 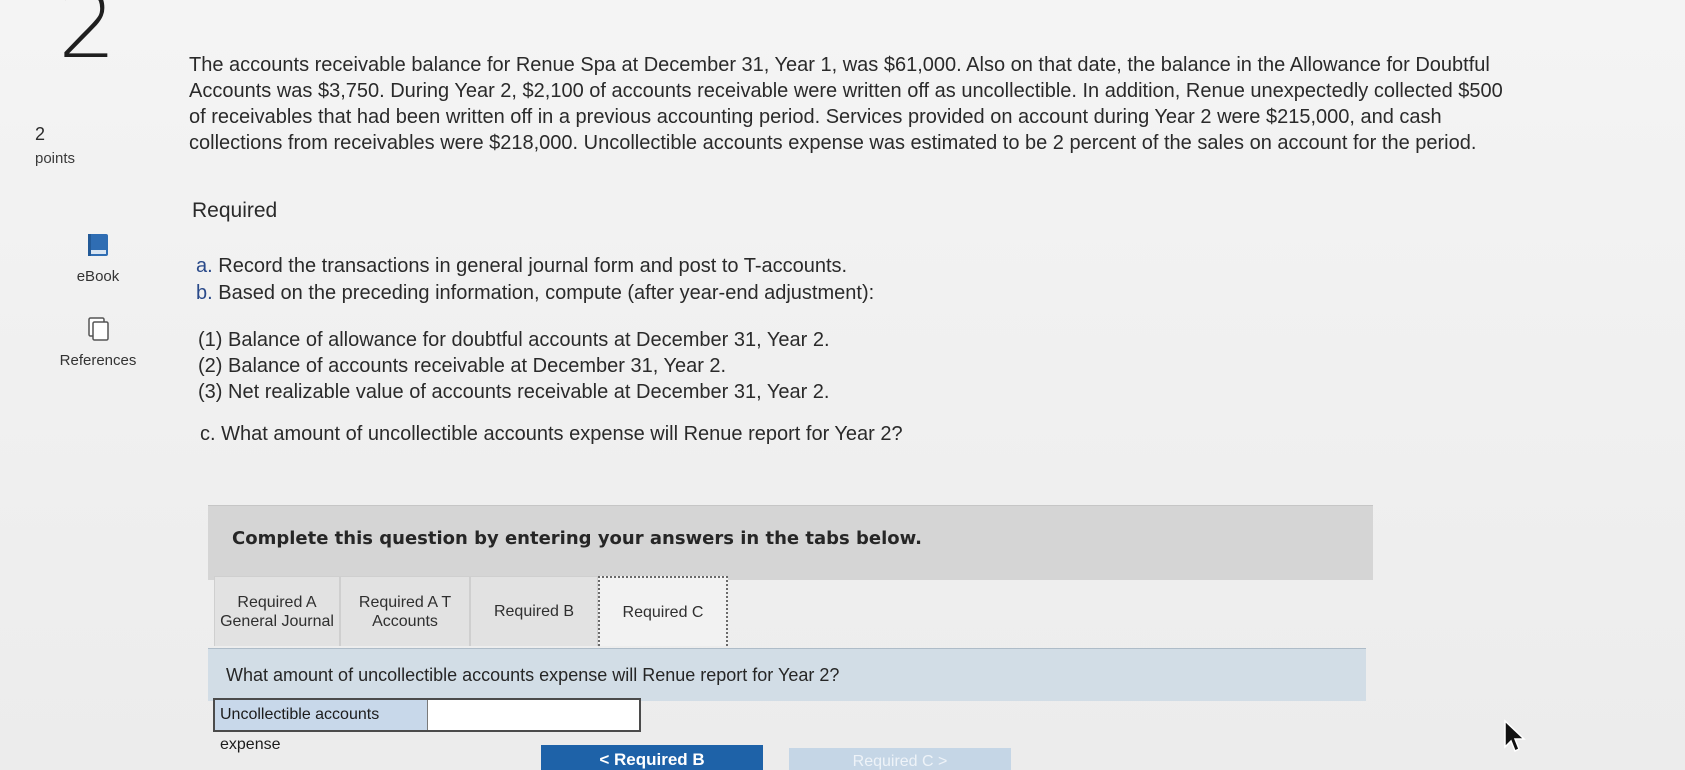 I want to click on sub-requirement-tag: (2), so click(x=210, y=366).